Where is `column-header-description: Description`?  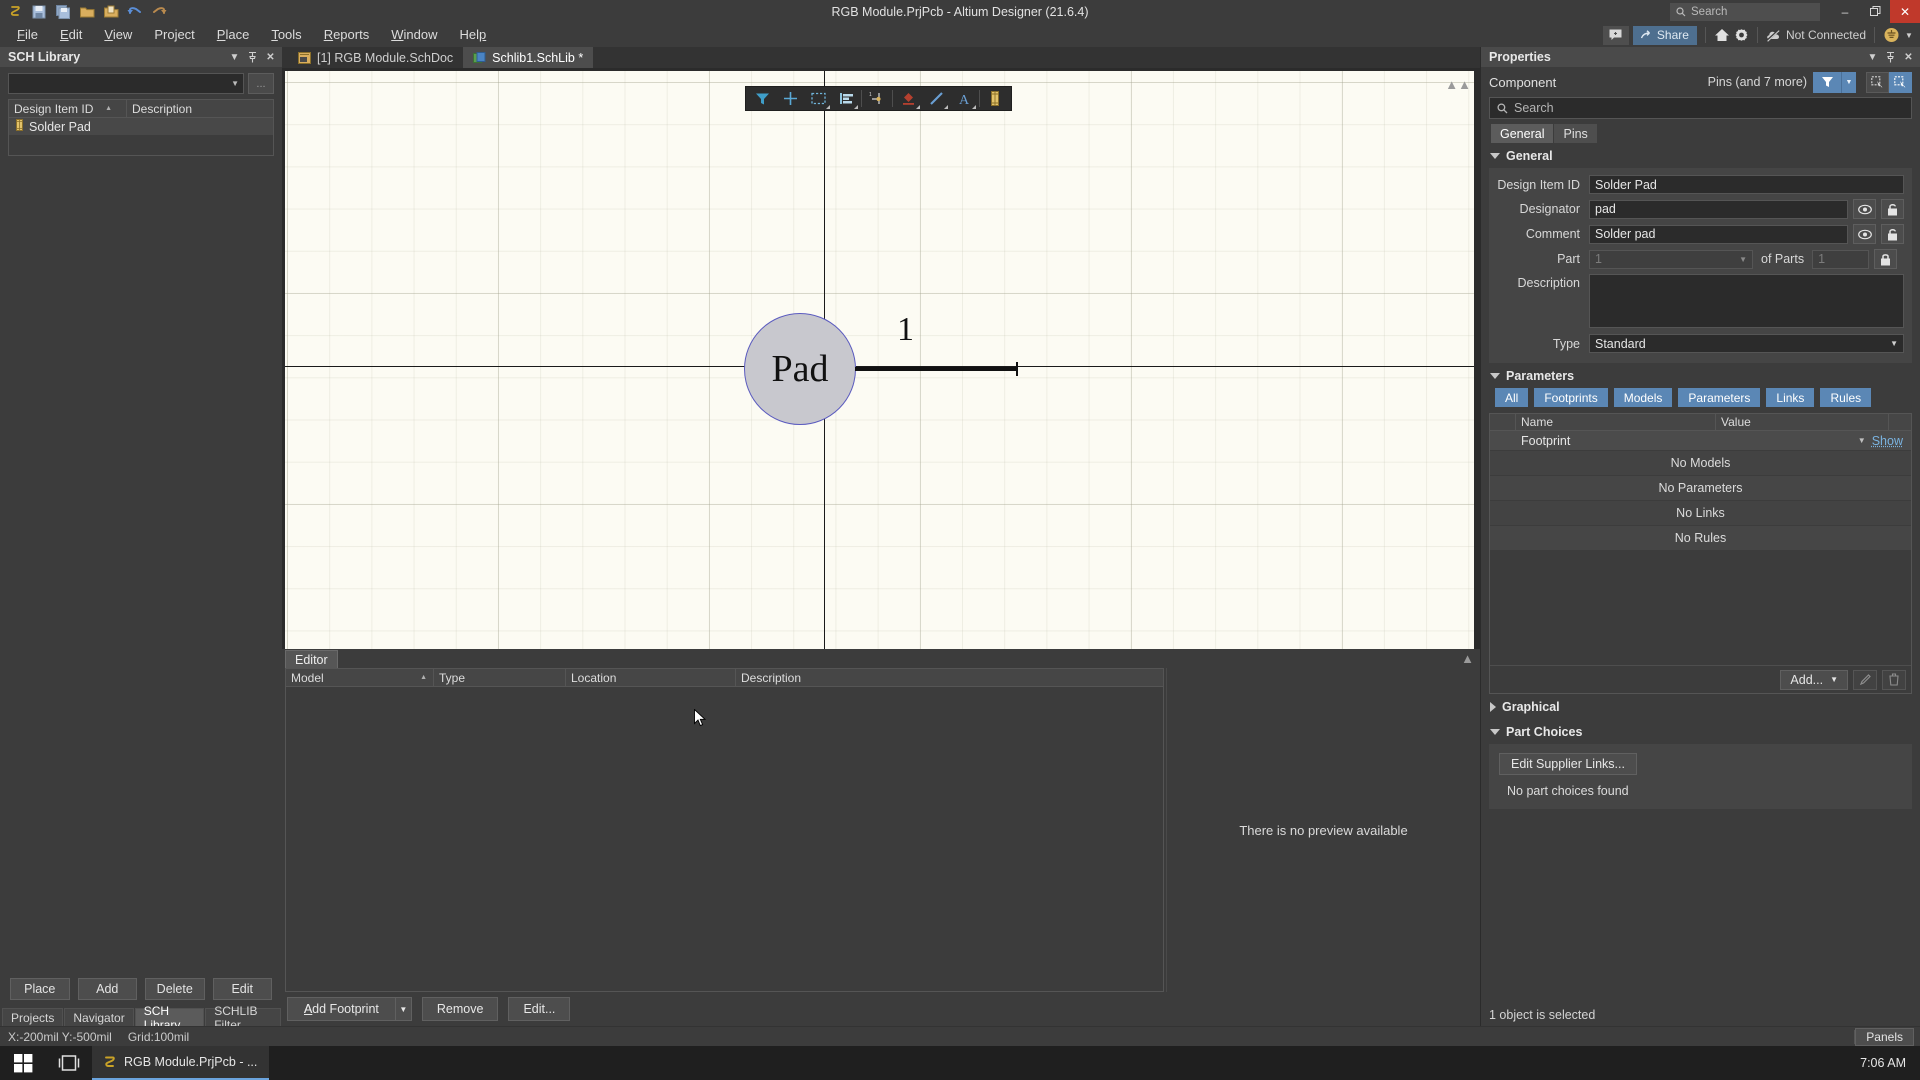
column-header-description: Description is located at coordinates (949, 677).